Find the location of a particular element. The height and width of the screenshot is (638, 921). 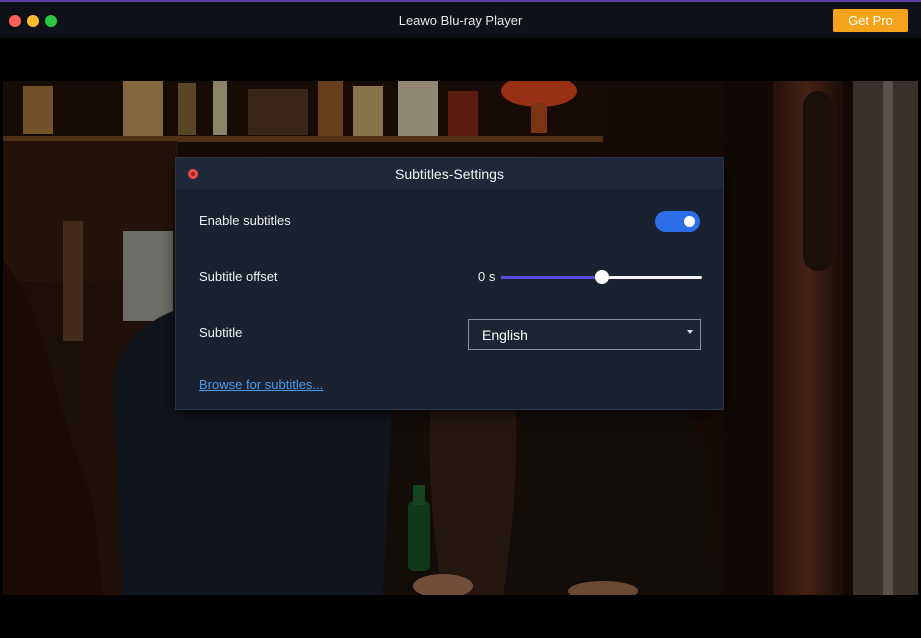

subtitle-offset-slider is located at coordinates (601, 277).